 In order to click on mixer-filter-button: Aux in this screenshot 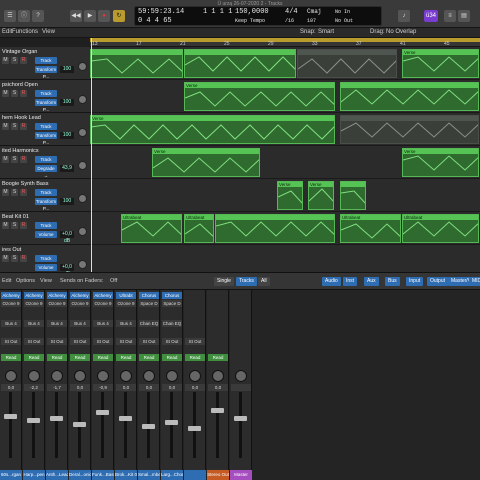, I will do `click(371, 281)`.